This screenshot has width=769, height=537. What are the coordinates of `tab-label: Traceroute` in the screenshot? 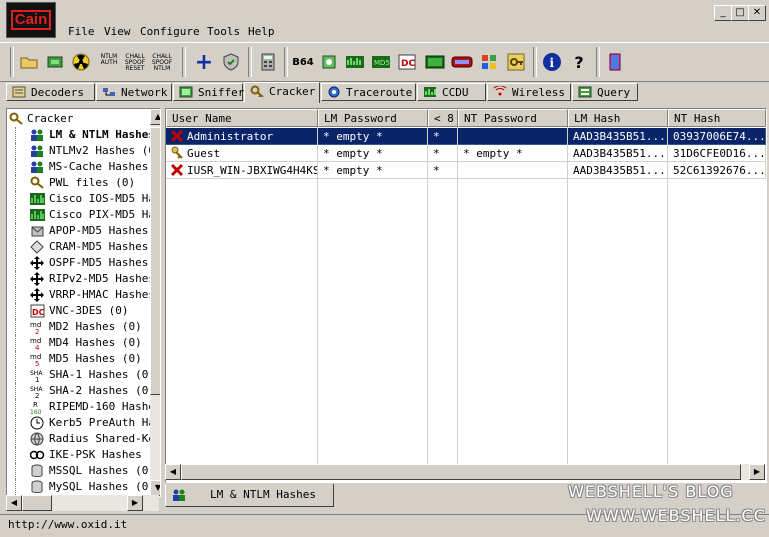 It's located at (379, 92).